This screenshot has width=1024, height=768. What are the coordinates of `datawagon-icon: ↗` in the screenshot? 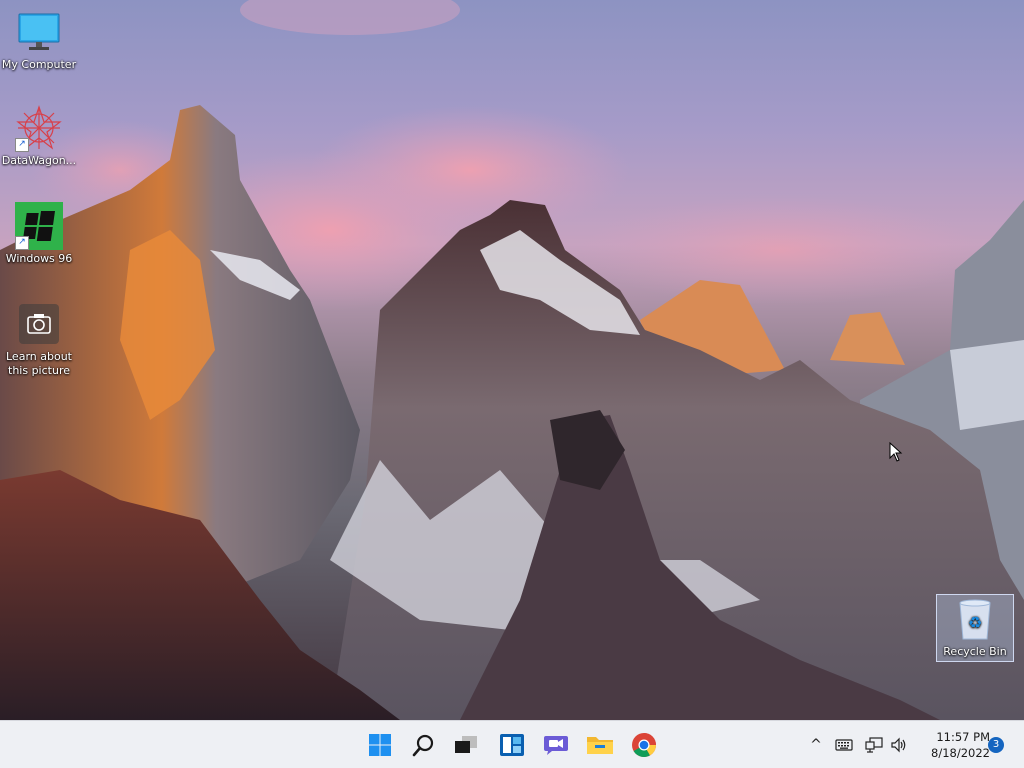 It's located at (39, 128).